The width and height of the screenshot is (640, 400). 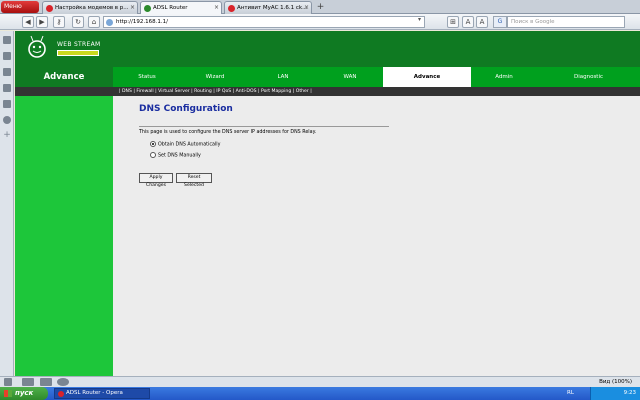 I want to click on window-layout-icon: ⊞, so click(x=453, y=22).